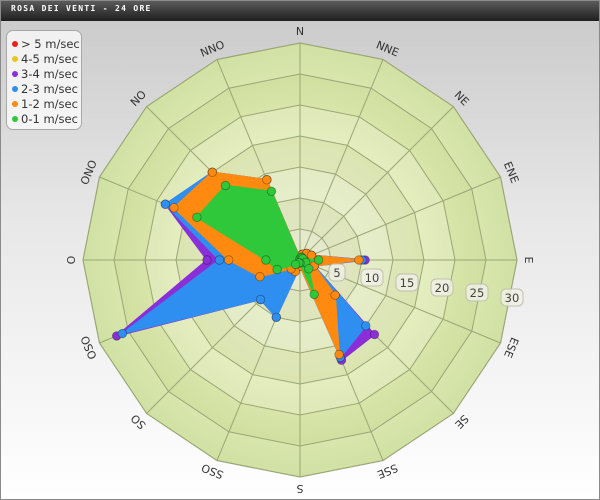 This screenshot has height=500, width=600. What do you see at coordinates (512, 298) in the screenshot?
I see `tick-label: 30` at bounding box center [512, 298].